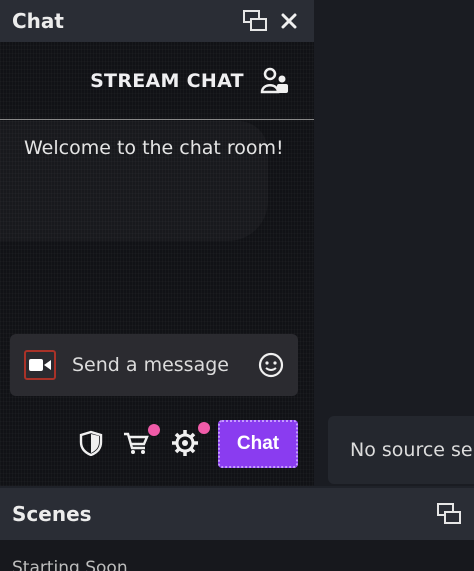 The height and width of the screenshot is (571, 474). Describe the element at coordinates (38, 21) in the screenshot. I see `chat-dock-title: Chat` at that location.